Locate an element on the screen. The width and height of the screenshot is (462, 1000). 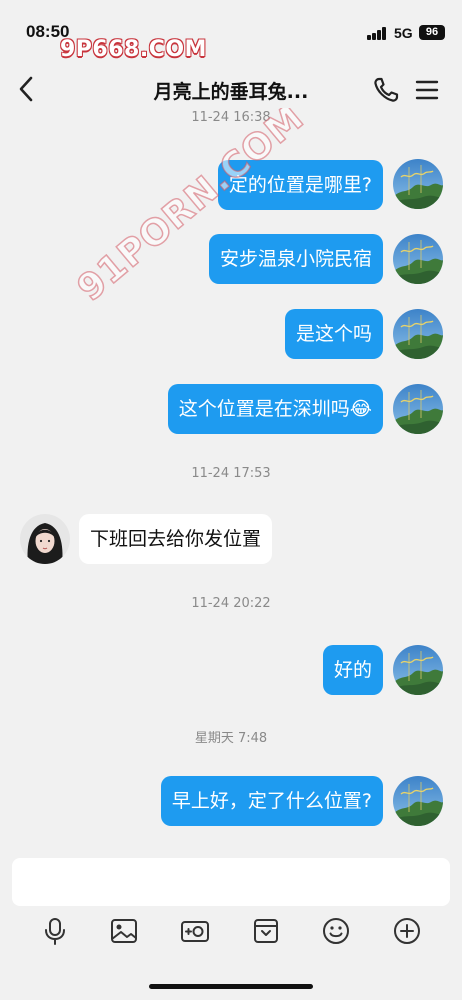
message-bubble-outgoing: 定的位置是哪里? is located at coordinates (300, 185).